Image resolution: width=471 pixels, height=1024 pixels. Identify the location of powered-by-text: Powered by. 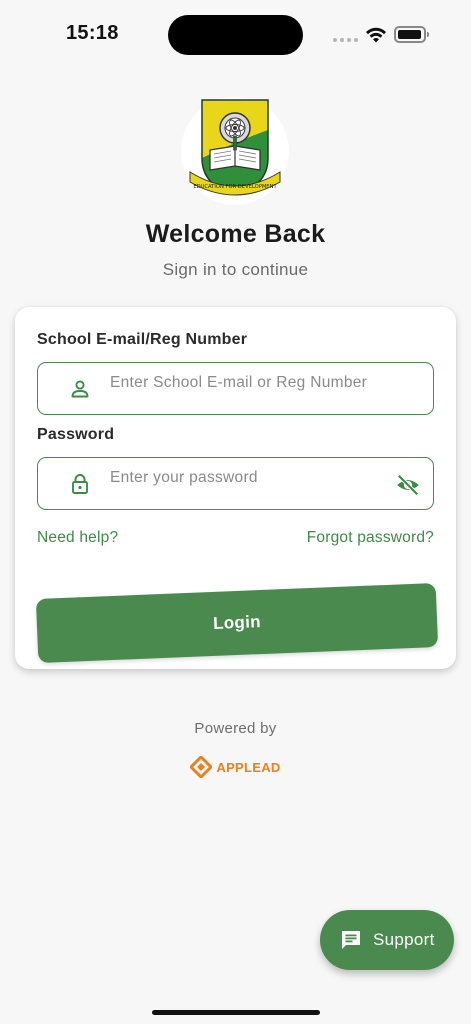
(235, 728).